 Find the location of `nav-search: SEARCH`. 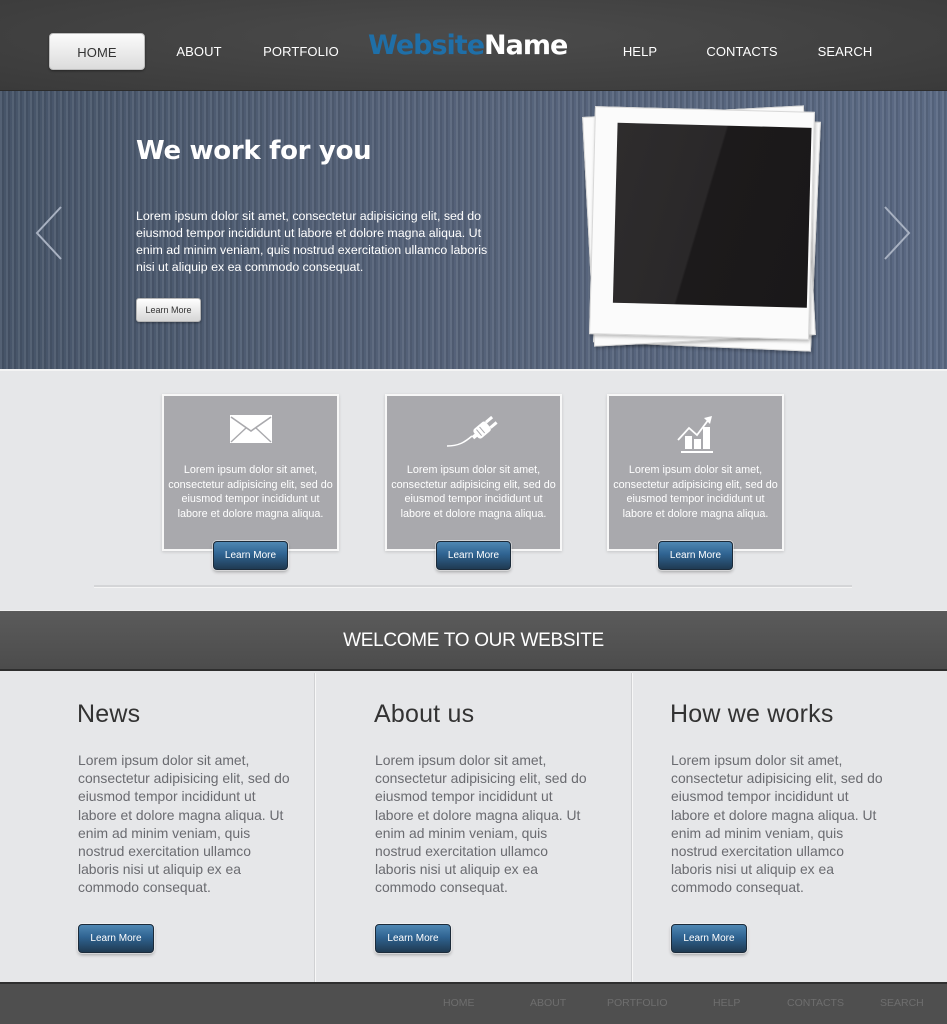

nav-search: SEARCH is located at coordinates (845, 51).